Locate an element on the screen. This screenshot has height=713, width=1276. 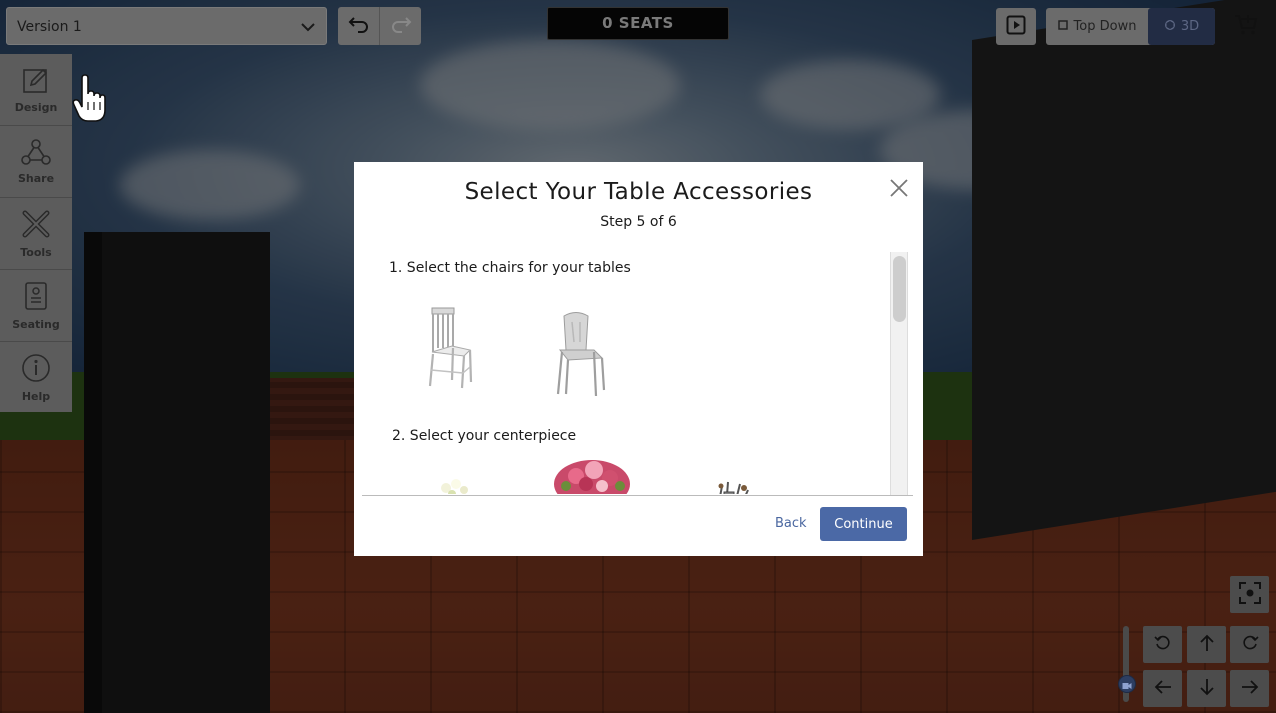
sidebar-item-label: Help is located at coordinates (36, 396).